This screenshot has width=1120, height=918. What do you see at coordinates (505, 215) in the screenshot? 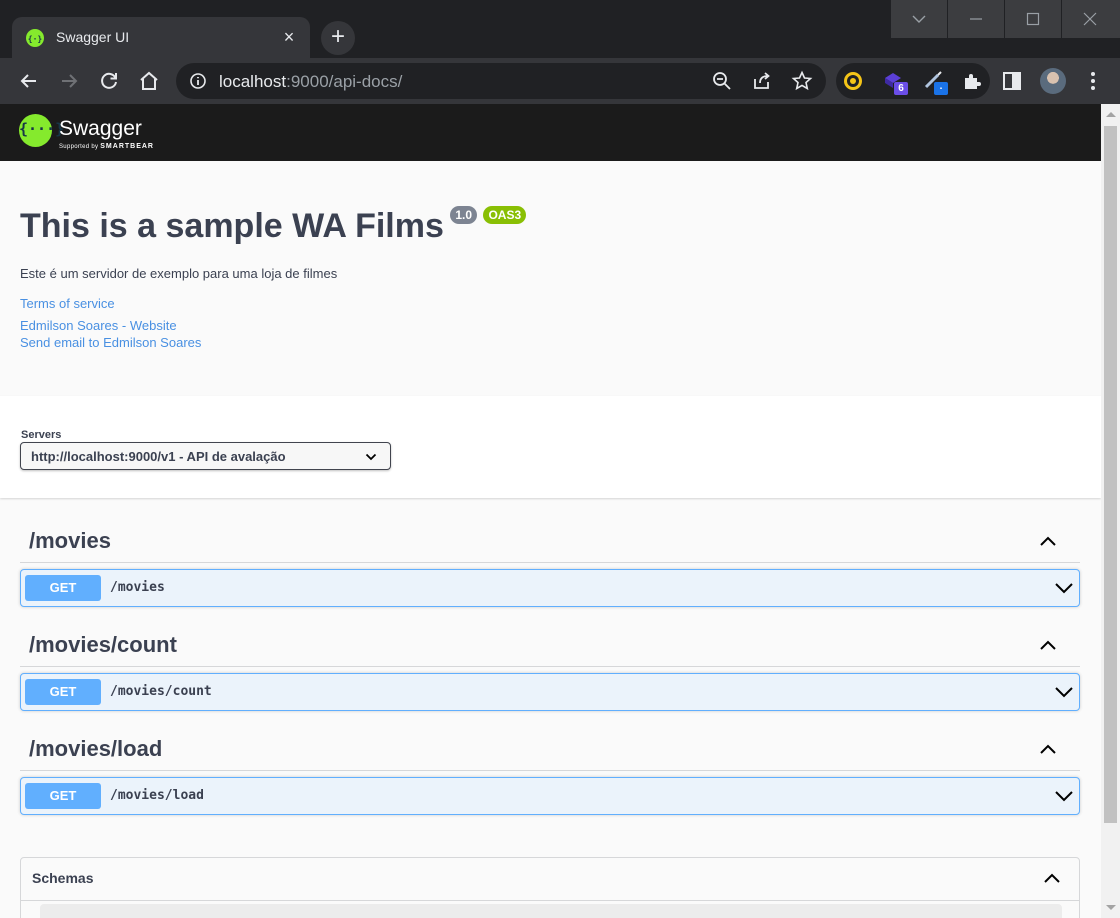
I see `oas-badge: OAS3` at bounding box center [505, 215].